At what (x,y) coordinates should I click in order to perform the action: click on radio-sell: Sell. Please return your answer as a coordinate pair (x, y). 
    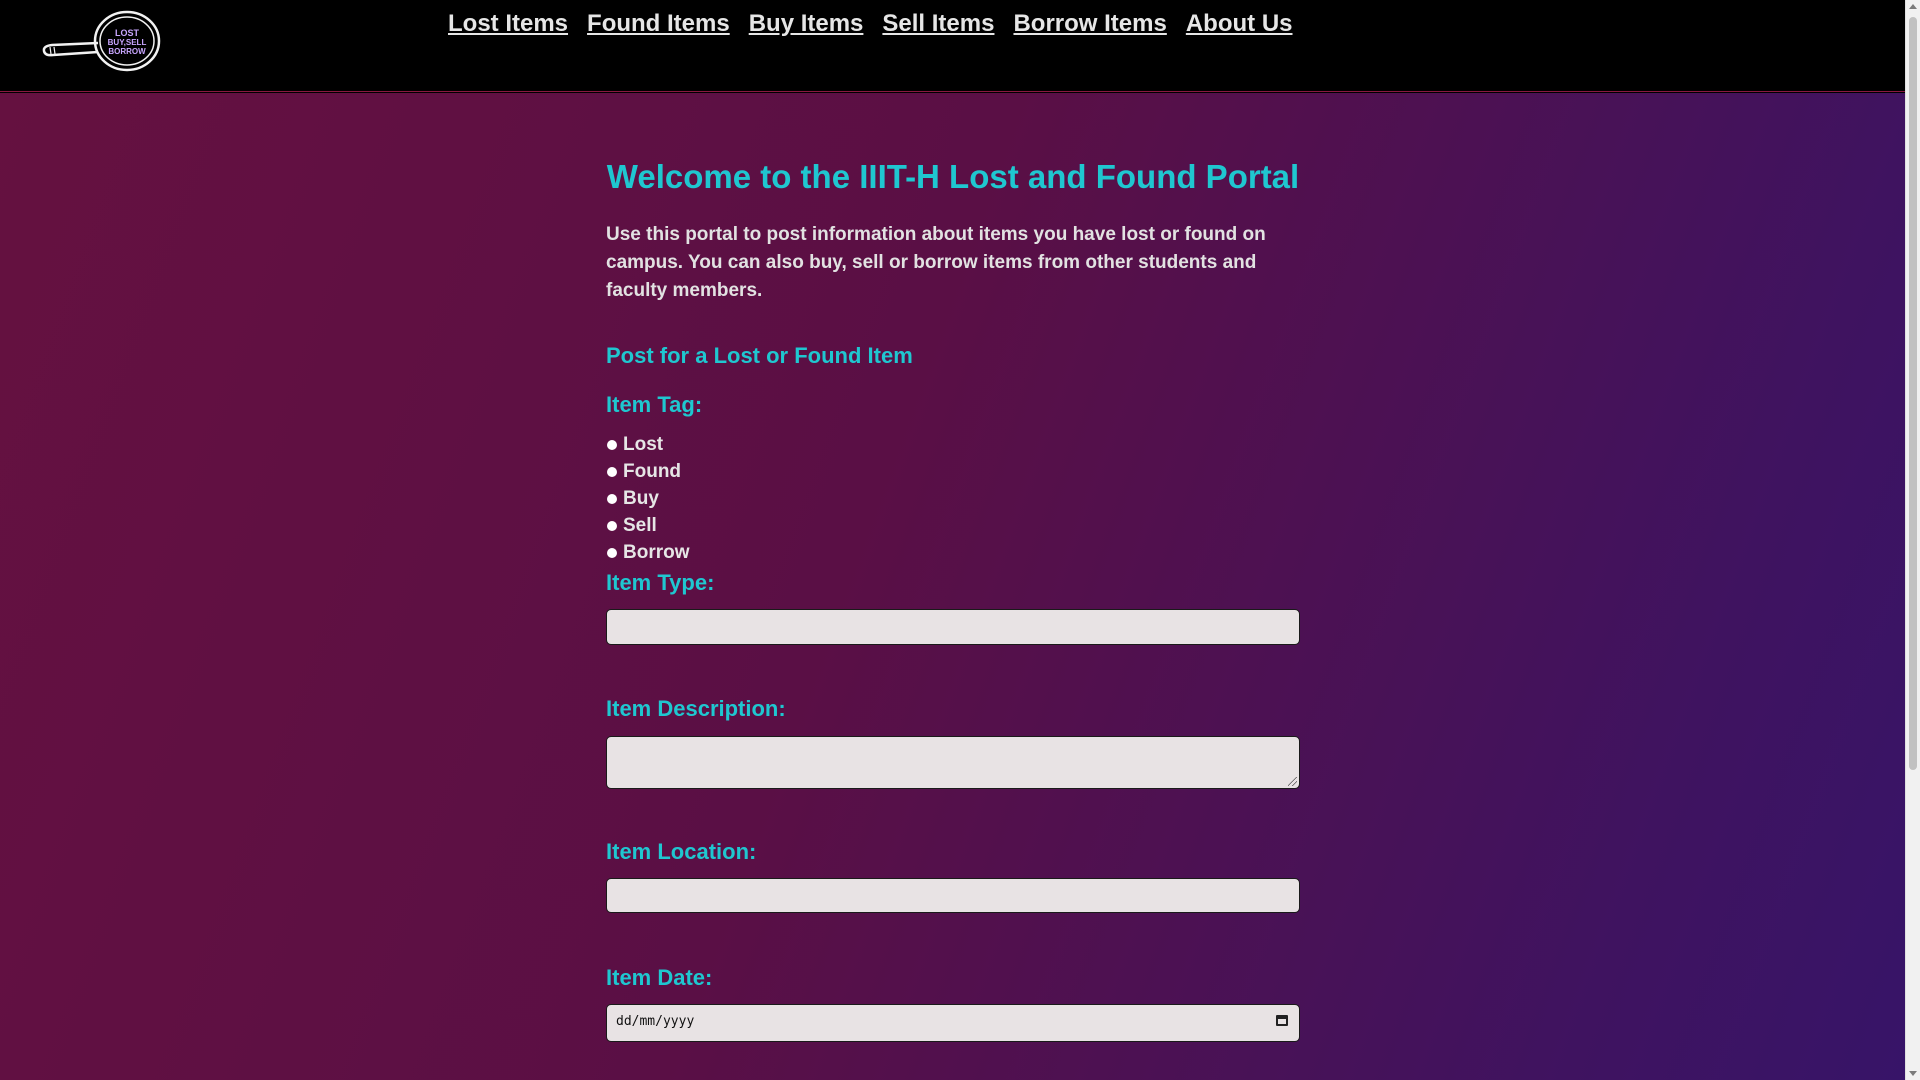
    Looking at the image, I should click on (631, 526).